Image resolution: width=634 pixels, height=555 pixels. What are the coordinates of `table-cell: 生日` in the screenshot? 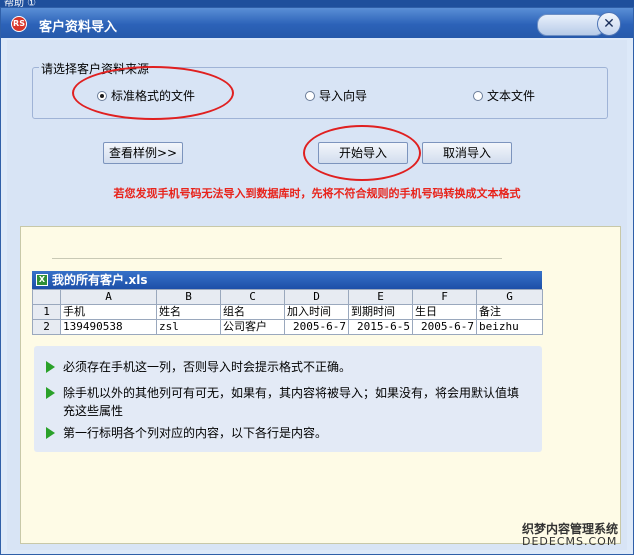 It's located at (444, 312).